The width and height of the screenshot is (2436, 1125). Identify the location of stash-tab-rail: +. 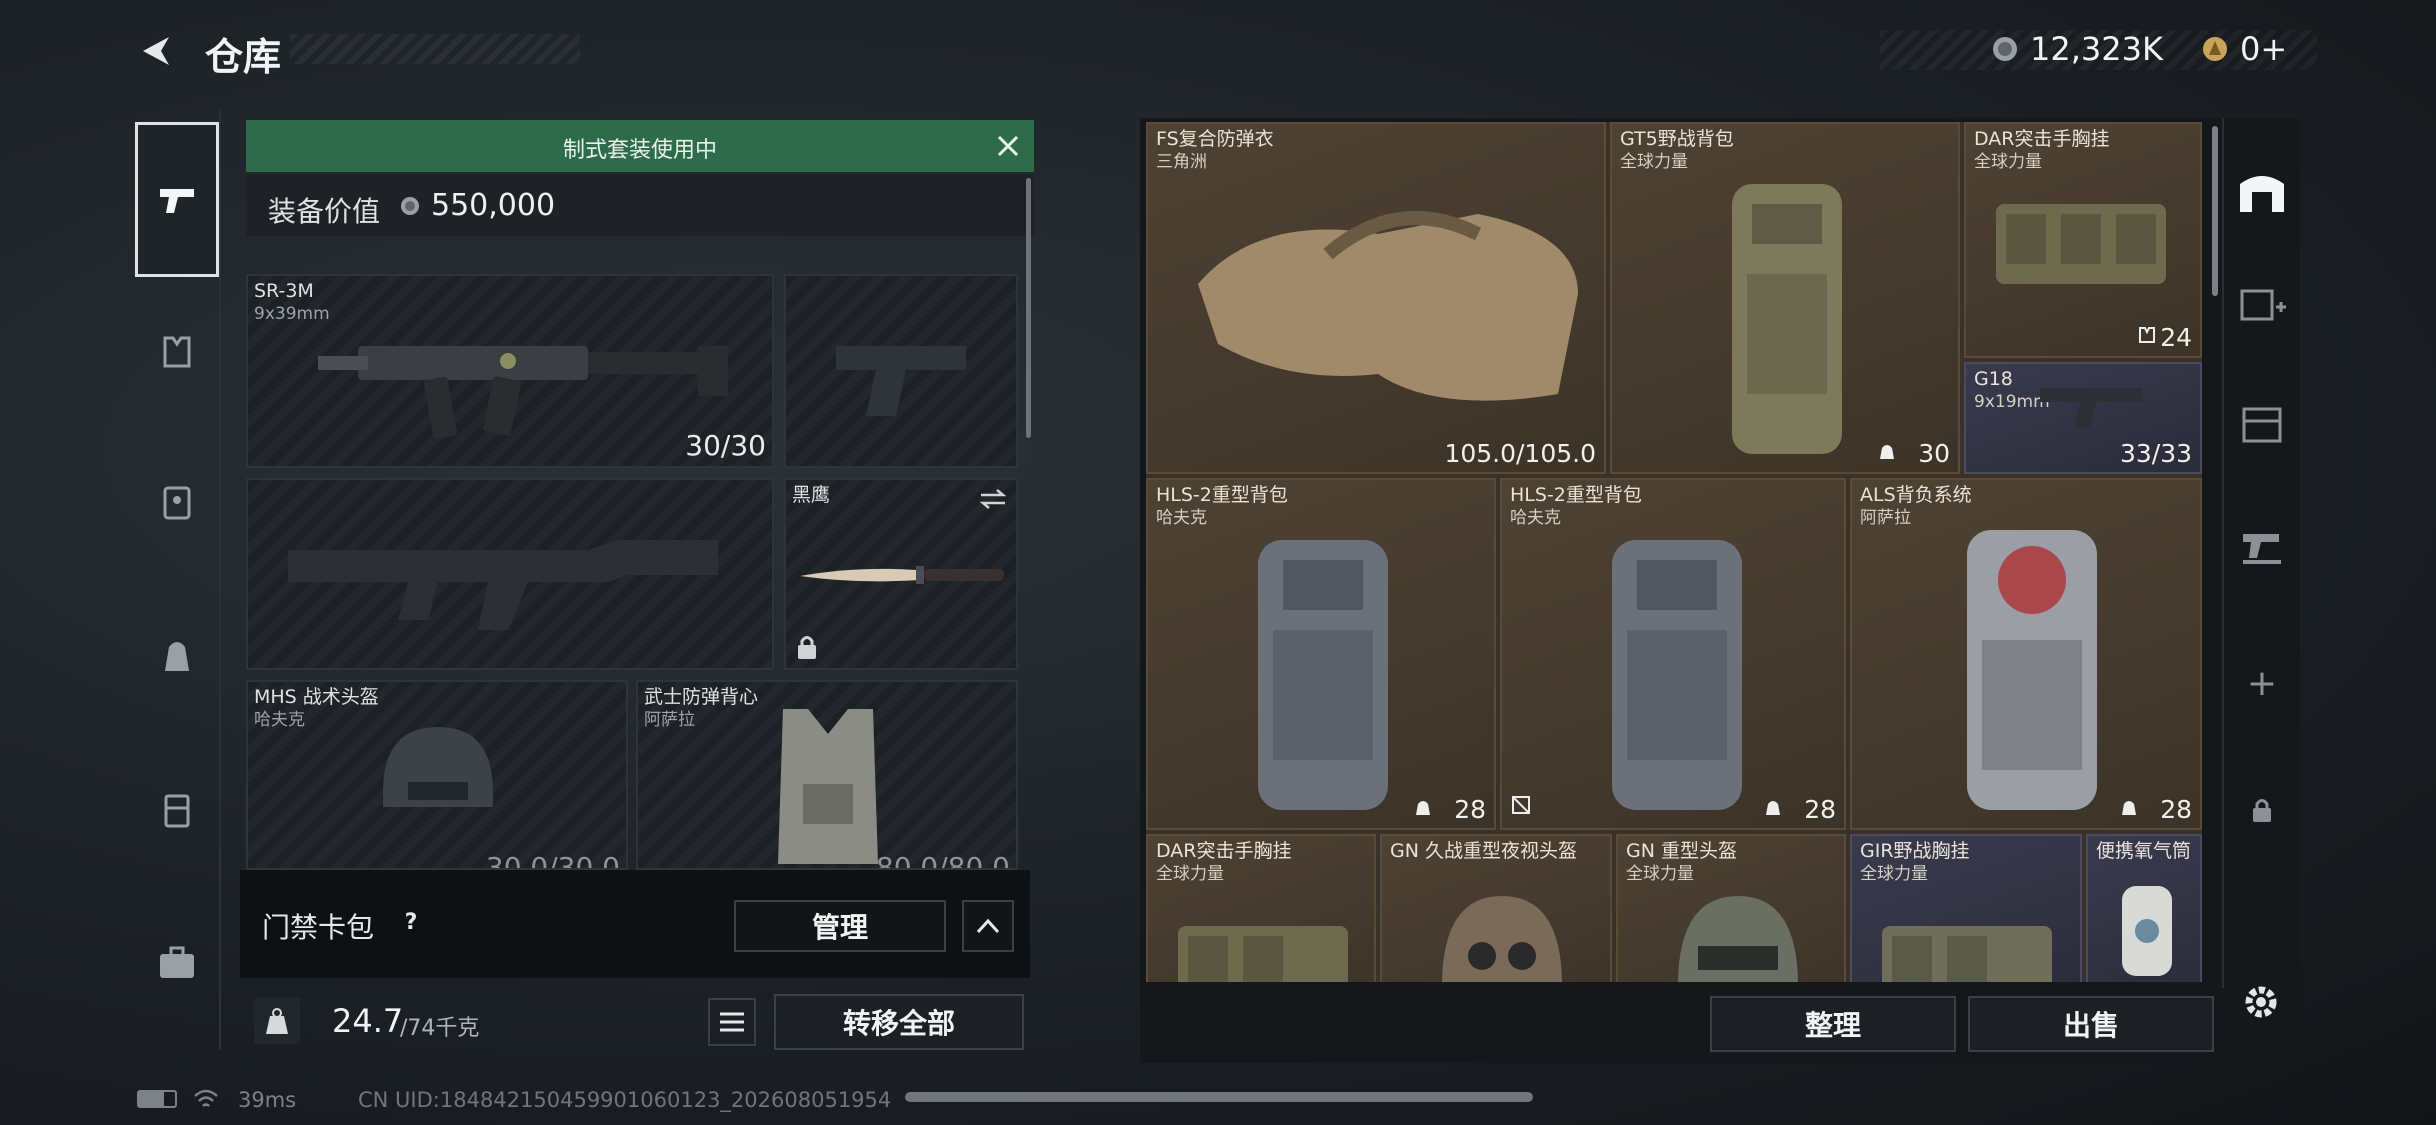
(2261, 553).